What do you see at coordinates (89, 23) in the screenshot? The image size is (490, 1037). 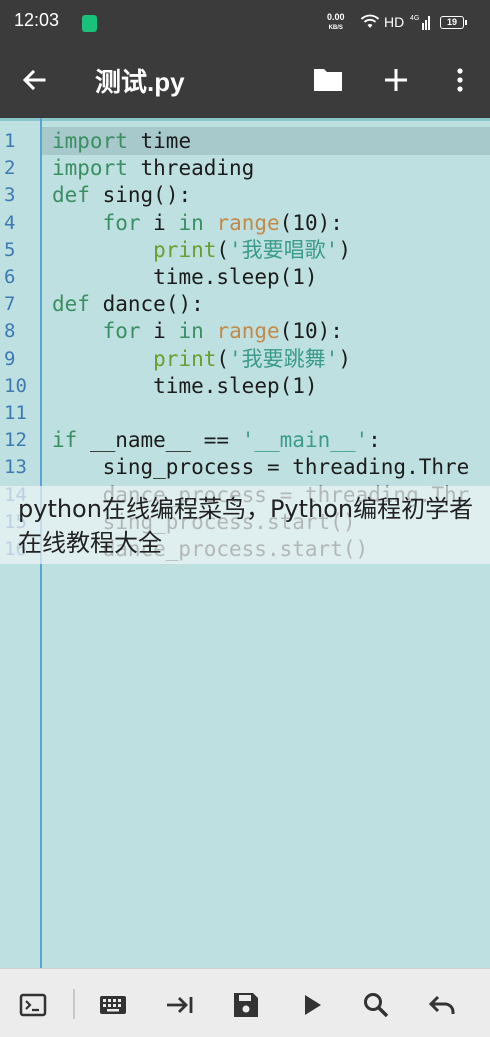 I see `app-notification-icon` at bounding box center [89, 23].